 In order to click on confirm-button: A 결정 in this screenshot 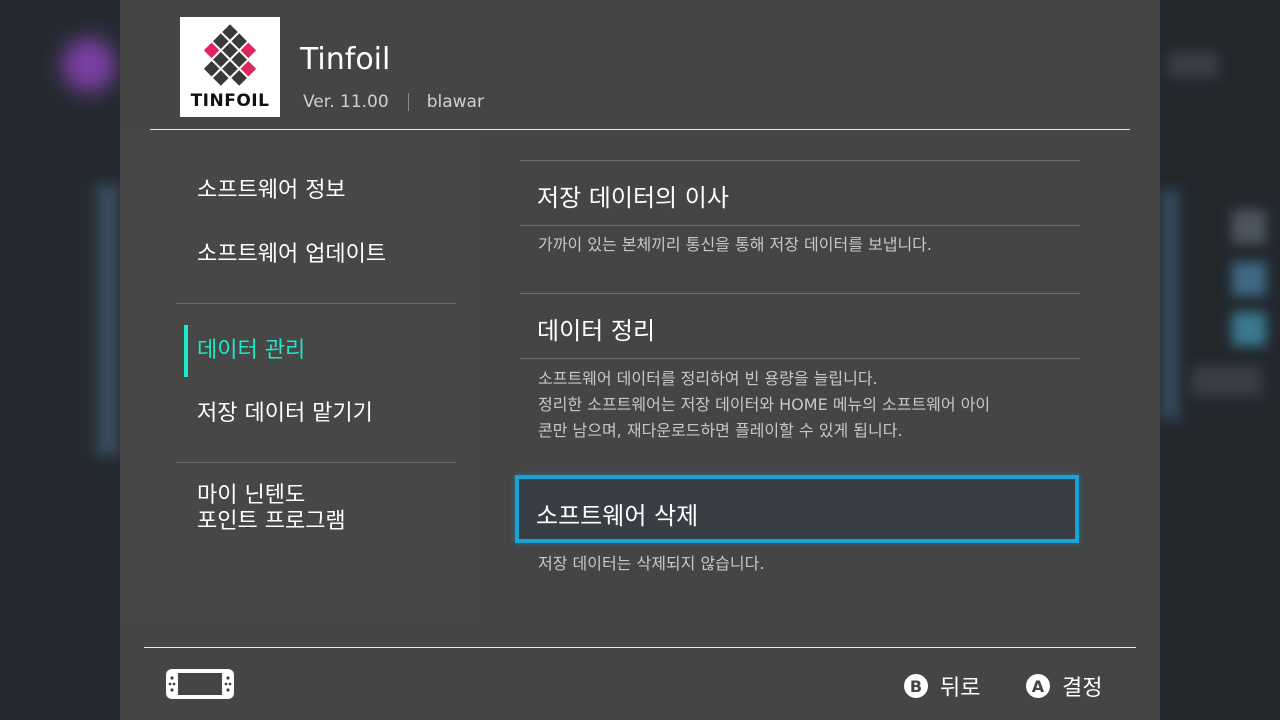, I will do `click(1064, 686)`.